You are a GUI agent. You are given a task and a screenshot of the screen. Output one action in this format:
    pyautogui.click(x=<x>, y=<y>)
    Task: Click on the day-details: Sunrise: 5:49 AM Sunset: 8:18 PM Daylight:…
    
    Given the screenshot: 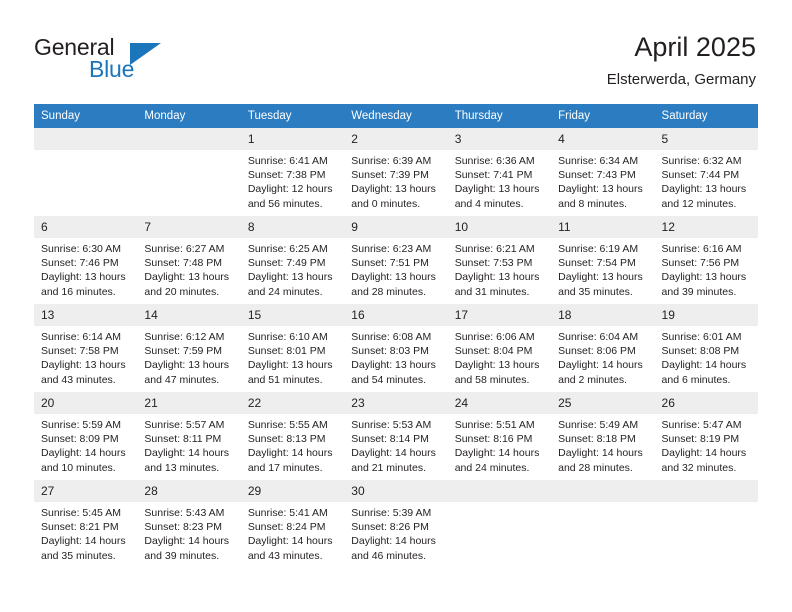 What is the action you would take?
    pyautogui.click(x=602, y=444)
    